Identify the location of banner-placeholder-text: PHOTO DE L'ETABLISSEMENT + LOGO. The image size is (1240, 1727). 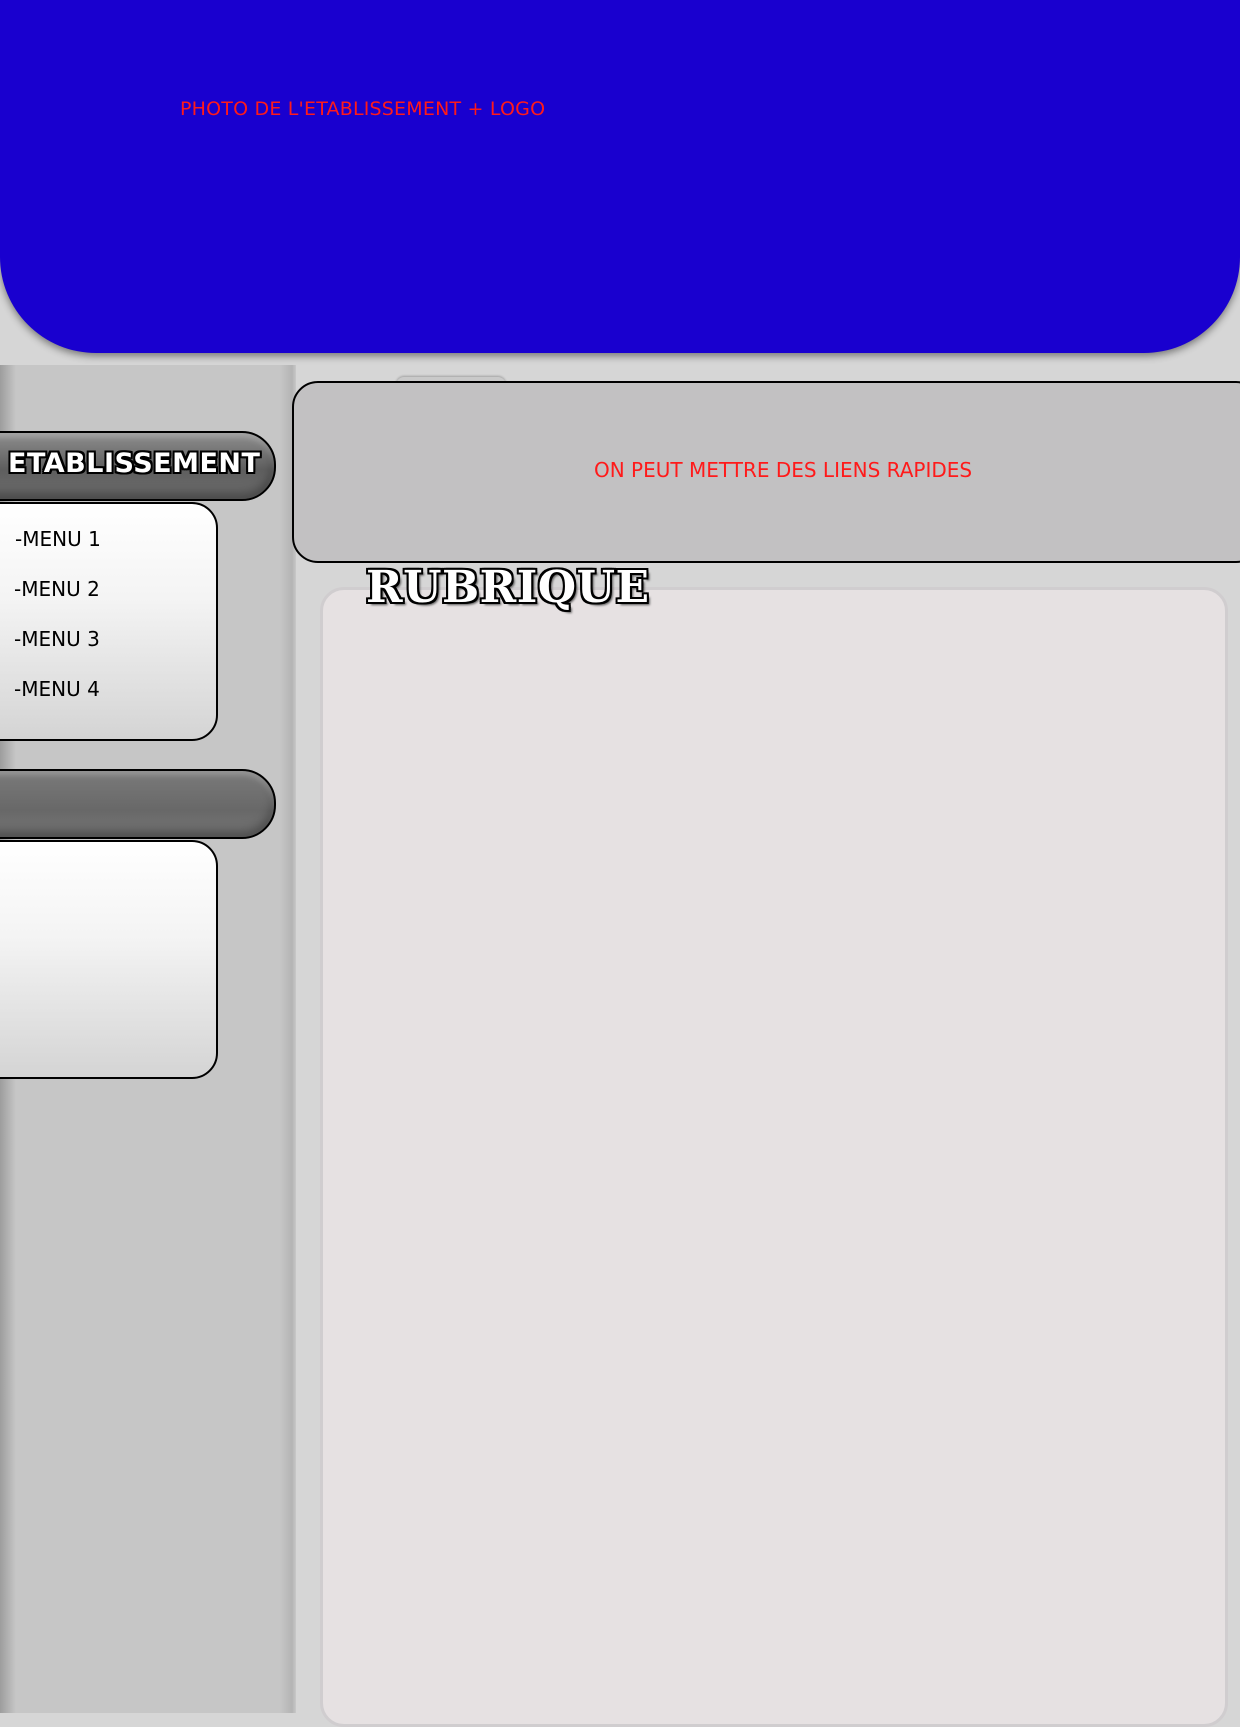
(363, 109).